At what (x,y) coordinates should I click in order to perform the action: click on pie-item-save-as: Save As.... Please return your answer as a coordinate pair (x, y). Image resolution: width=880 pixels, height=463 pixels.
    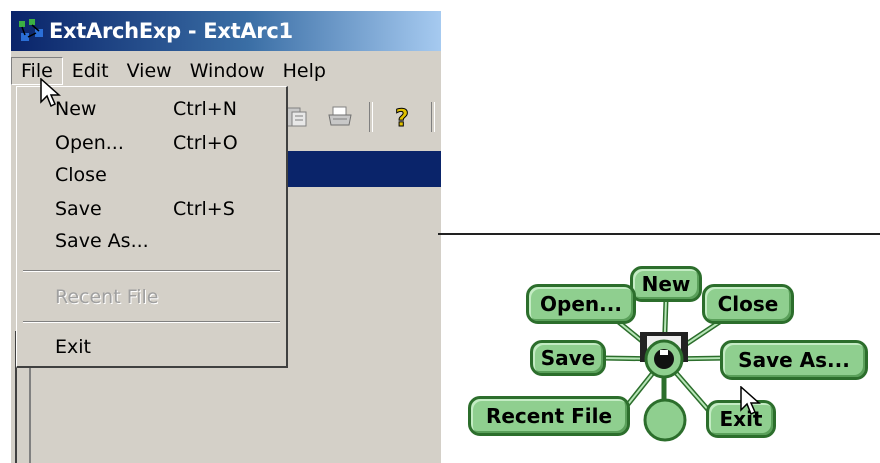
    Looking at the image, I should click on (794, 360).